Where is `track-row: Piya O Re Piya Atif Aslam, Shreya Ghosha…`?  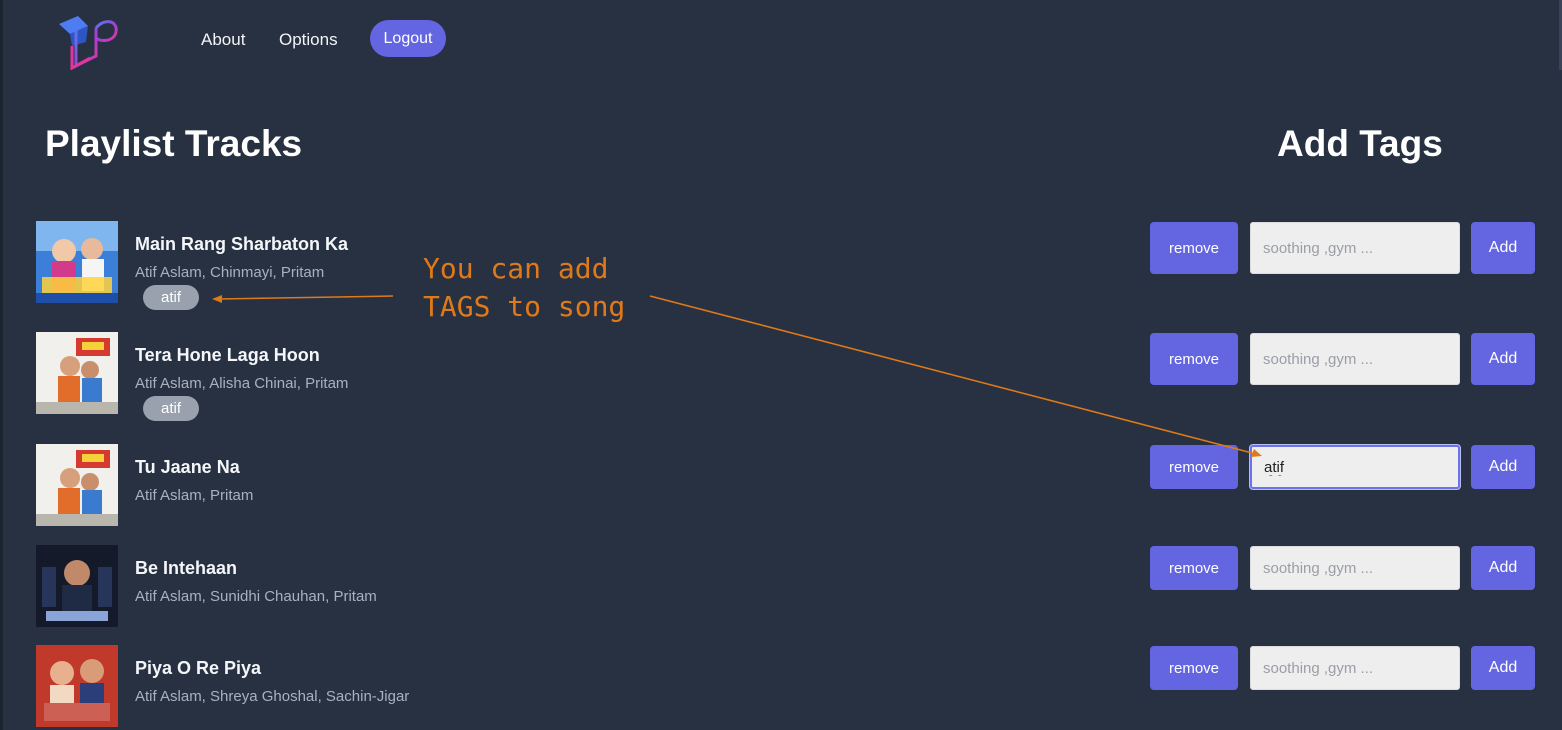
track-row: Piya O Re Piya Atif Aslam, Shreya Ghosha… is located at coordinates (786, 687).